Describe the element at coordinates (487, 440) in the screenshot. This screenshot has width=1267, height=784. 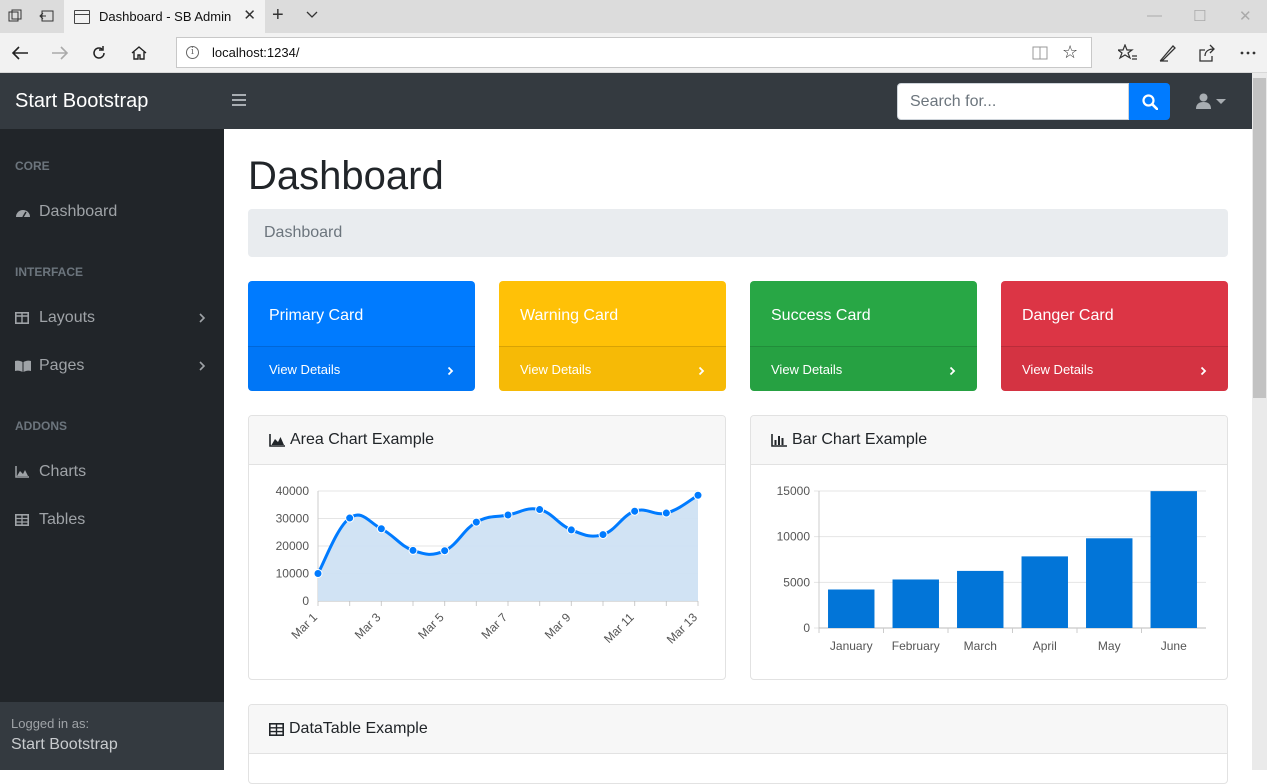
I see `panel-header: Area Chart Example` at that location.